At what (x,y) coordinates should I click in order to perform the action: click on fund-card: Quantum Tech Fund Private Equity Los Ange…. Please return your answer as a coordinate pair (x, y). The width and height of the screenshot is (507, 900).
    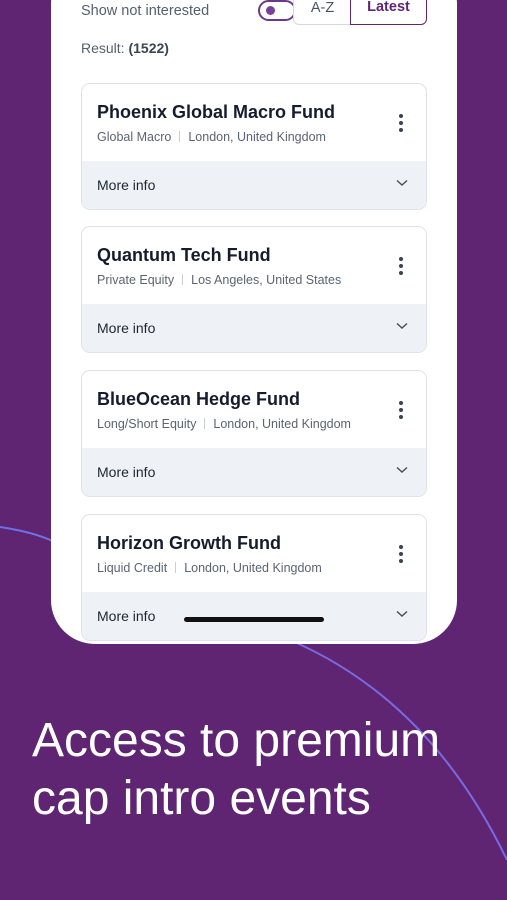
    Looking at the image, I should click on (254, 289).